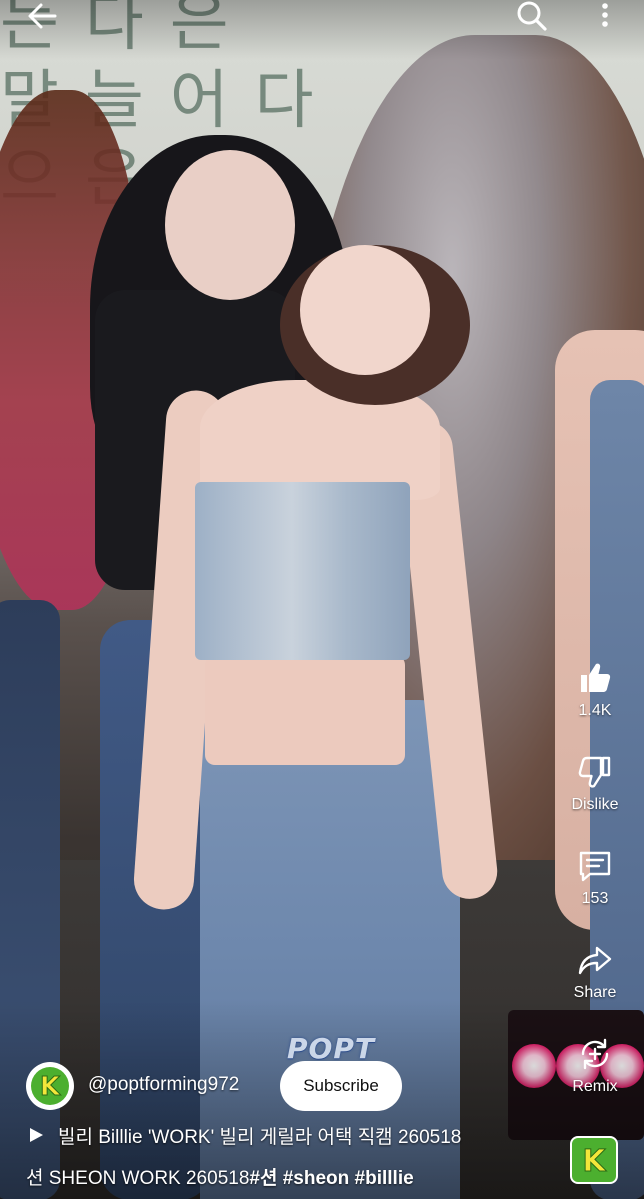 Image resolution: width=644 pixels, height=1199 pixels. What do you see at coordinates (595, 710) in the screenshot?
I see `like-count: 1.4K` at bounding box center [595, 710].